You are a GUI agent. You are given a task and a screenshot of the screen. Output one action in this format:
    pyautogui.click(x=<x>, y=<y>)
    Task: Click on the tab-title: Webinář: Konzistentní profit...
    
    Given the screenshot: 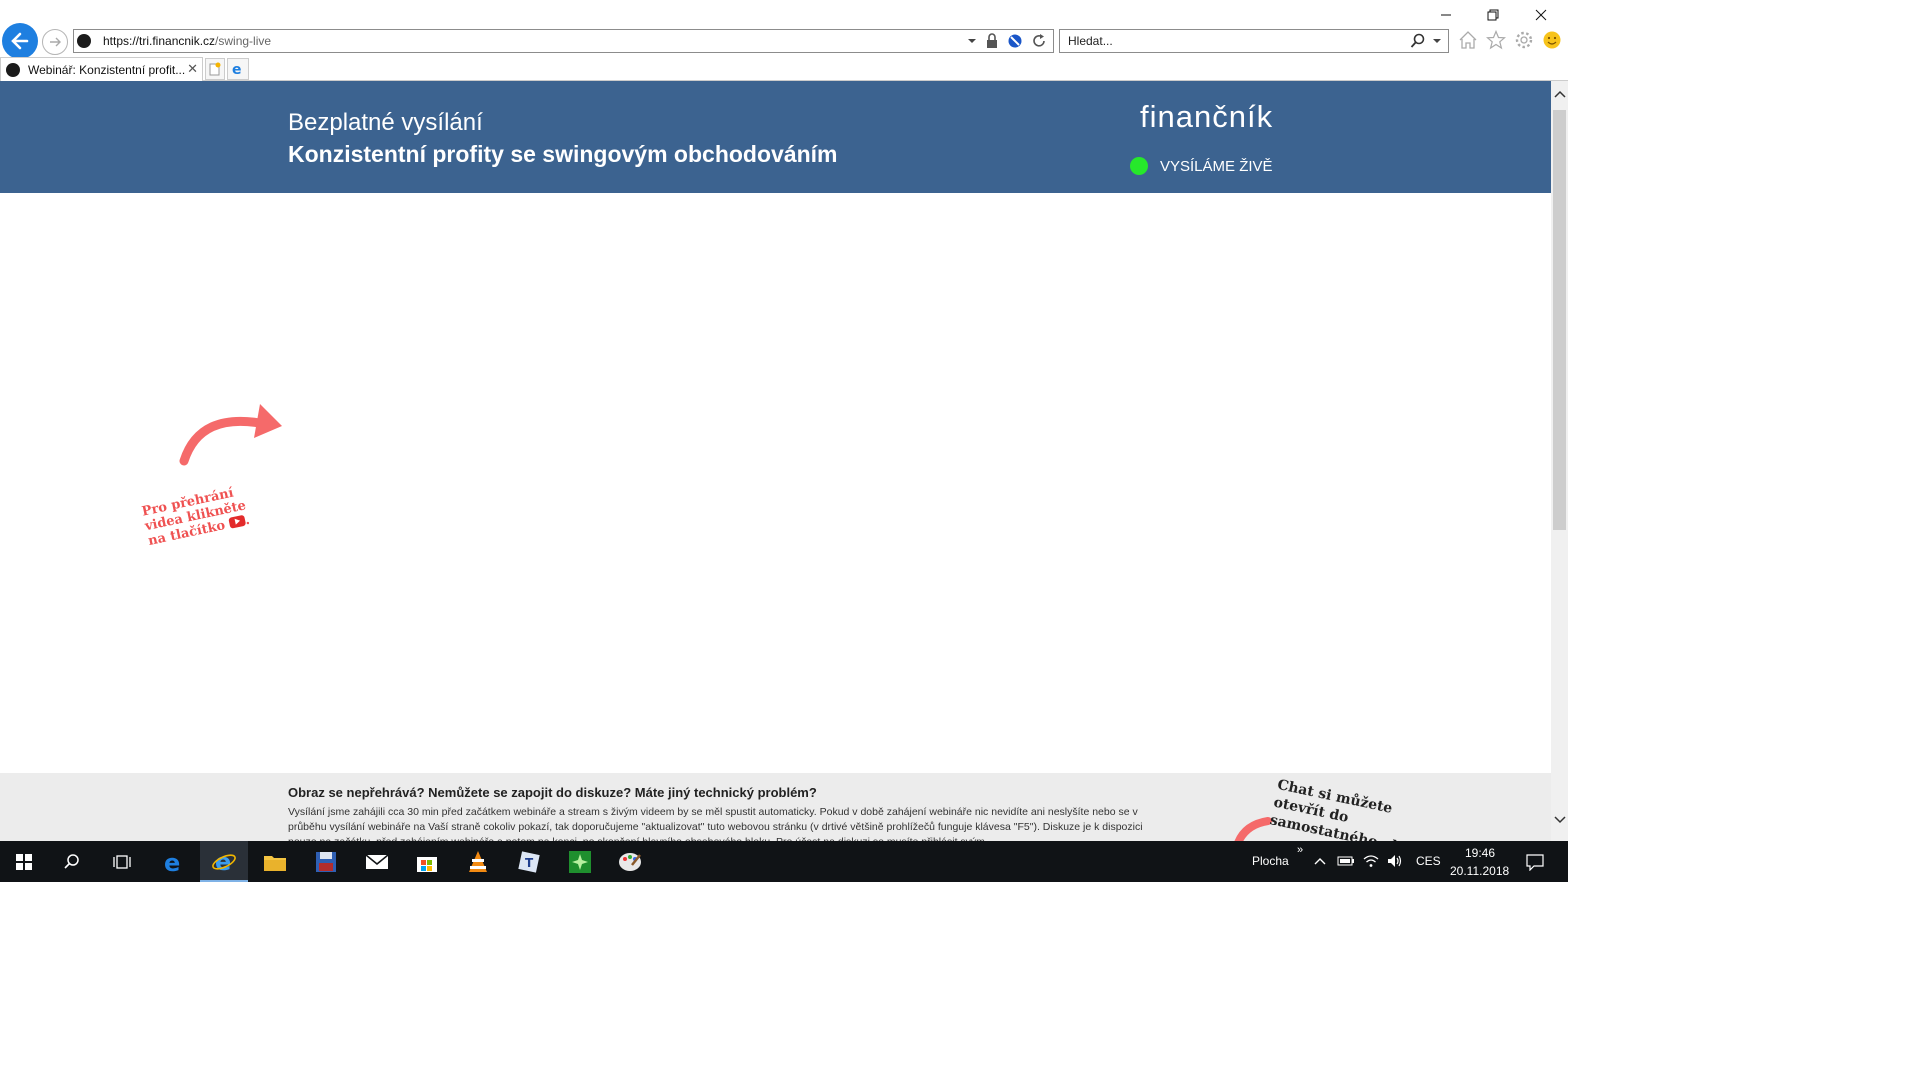 What is the action you would take?
    pyautogui.click(x=107, y=69)
    